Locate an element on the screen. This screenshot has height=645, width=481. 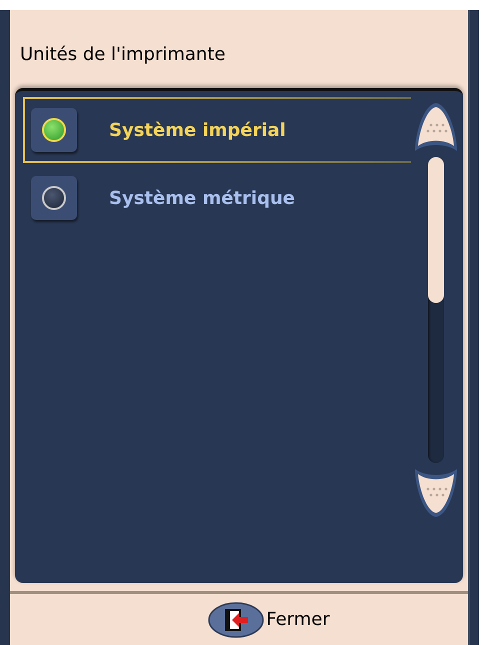
exit-door-icon is located at coordinates (236, 620).